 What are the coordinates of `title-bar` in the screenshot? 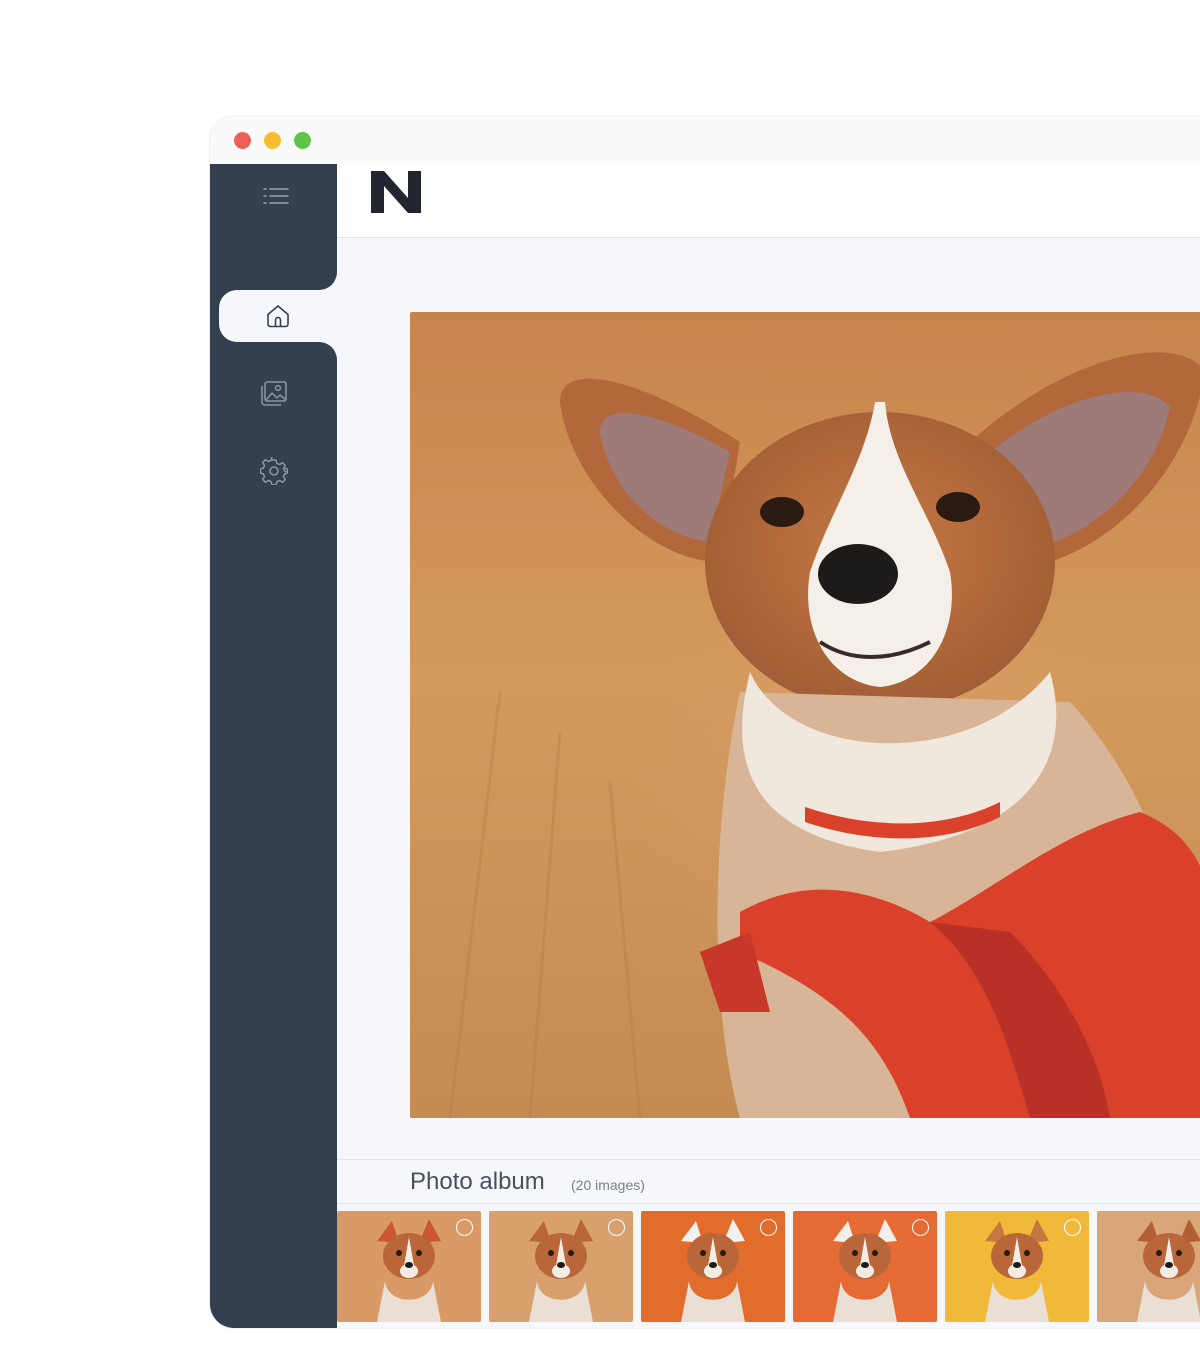 It's located at (705, 140).